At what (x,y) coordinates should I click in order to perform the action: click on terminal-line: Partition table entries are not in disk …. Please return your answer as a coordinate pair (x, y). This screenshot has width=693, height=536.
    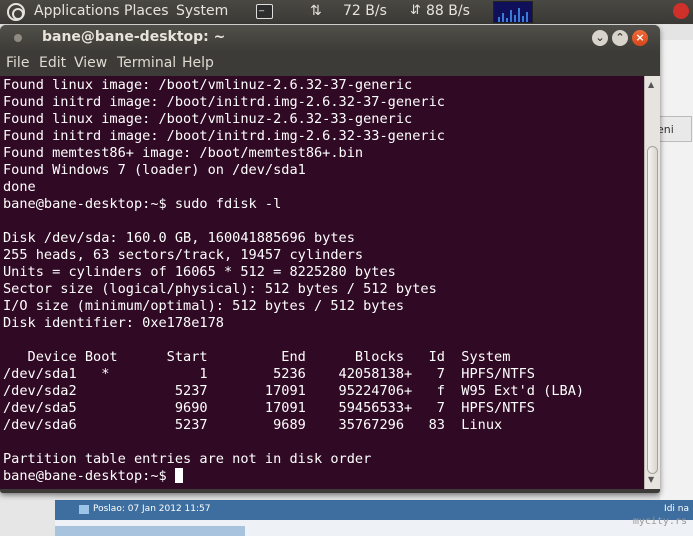
    Looking at the image, I should click on (187, 459).